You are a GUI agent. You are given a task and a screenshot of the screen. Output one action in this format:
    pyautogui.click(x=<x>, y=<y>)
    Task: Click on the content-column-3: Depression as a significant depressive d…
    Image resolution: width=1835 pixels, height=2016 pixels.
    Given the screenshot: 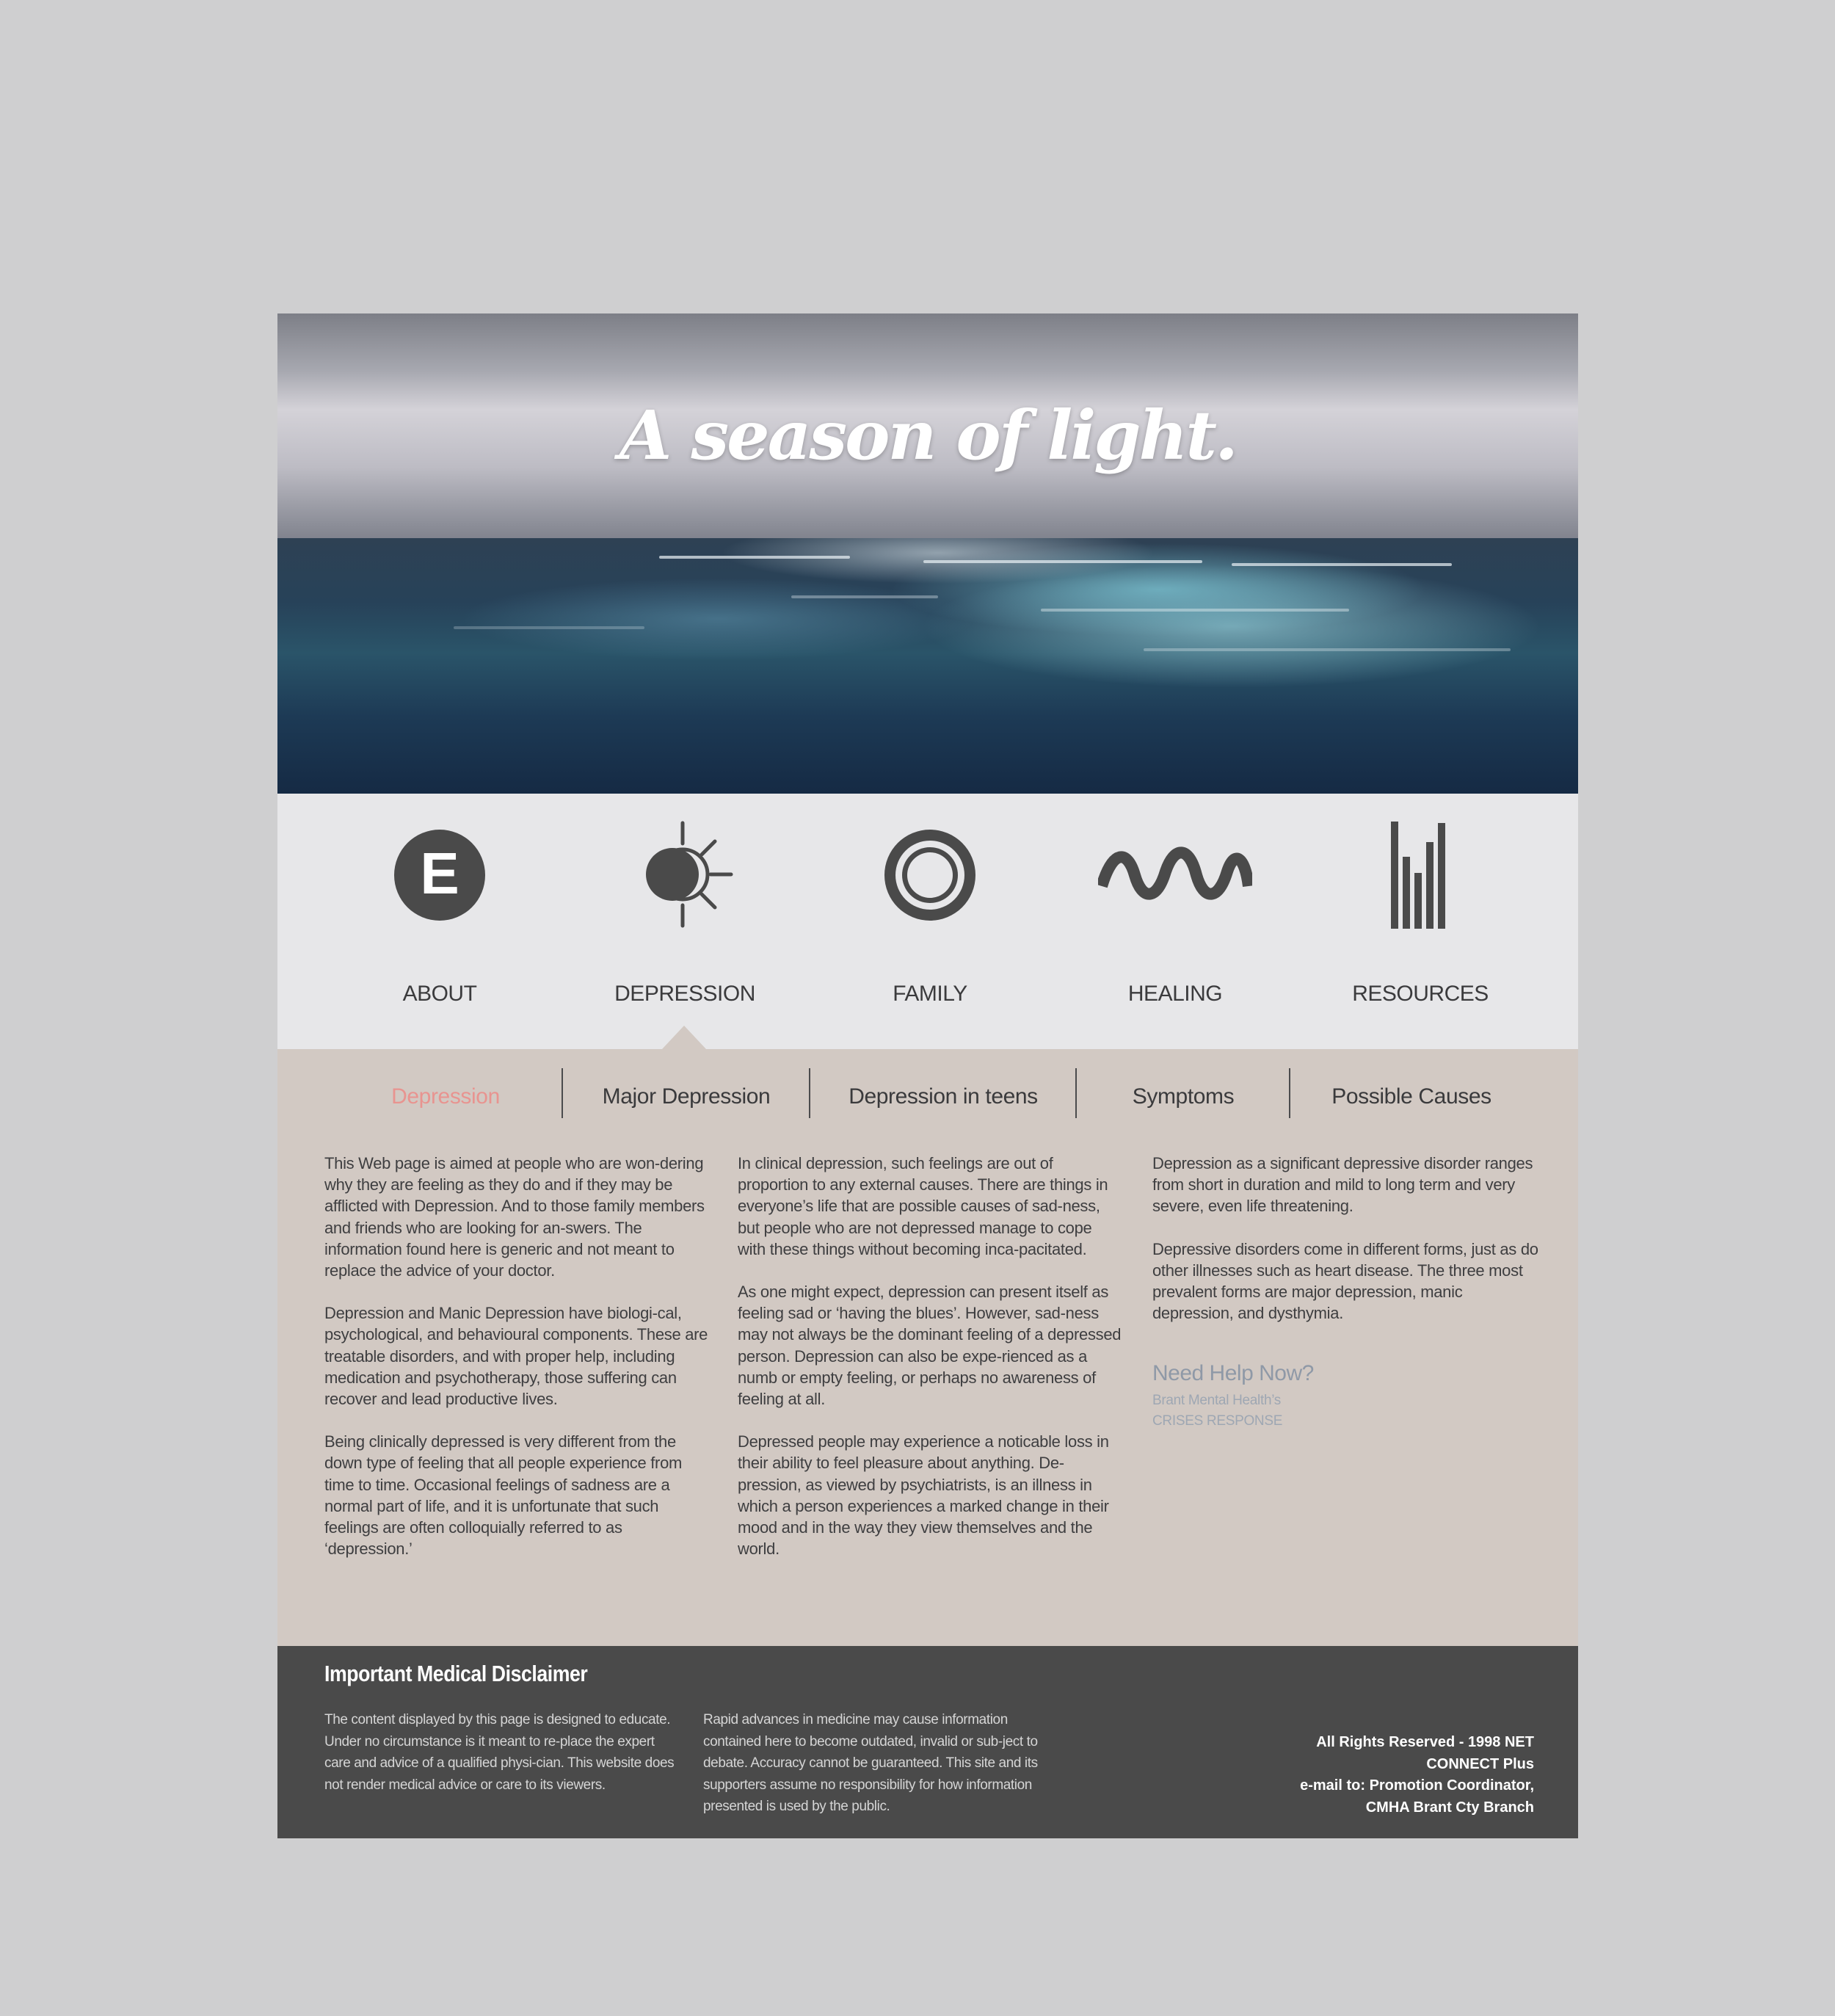 What is the action you would take?
    pyautogui.click(x=1345, y=1249)
    